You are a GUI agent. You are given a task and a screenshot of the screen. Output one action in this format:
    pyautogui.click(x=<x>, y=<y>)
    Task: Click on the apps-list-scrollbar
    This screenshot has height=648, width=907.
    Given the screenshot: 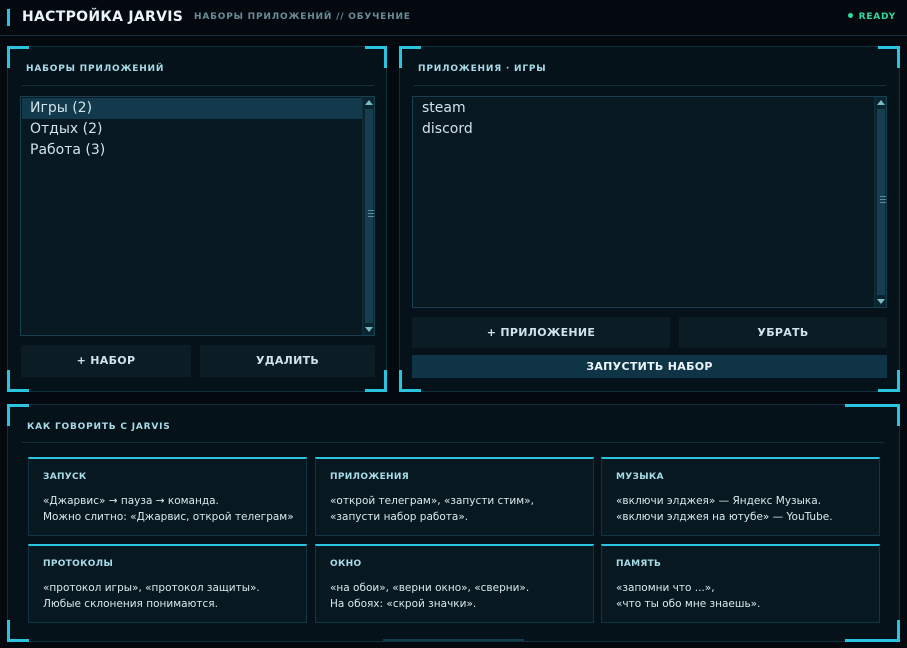 What is the action you would take?
    pyautogui.click(x=880, y=202)
    